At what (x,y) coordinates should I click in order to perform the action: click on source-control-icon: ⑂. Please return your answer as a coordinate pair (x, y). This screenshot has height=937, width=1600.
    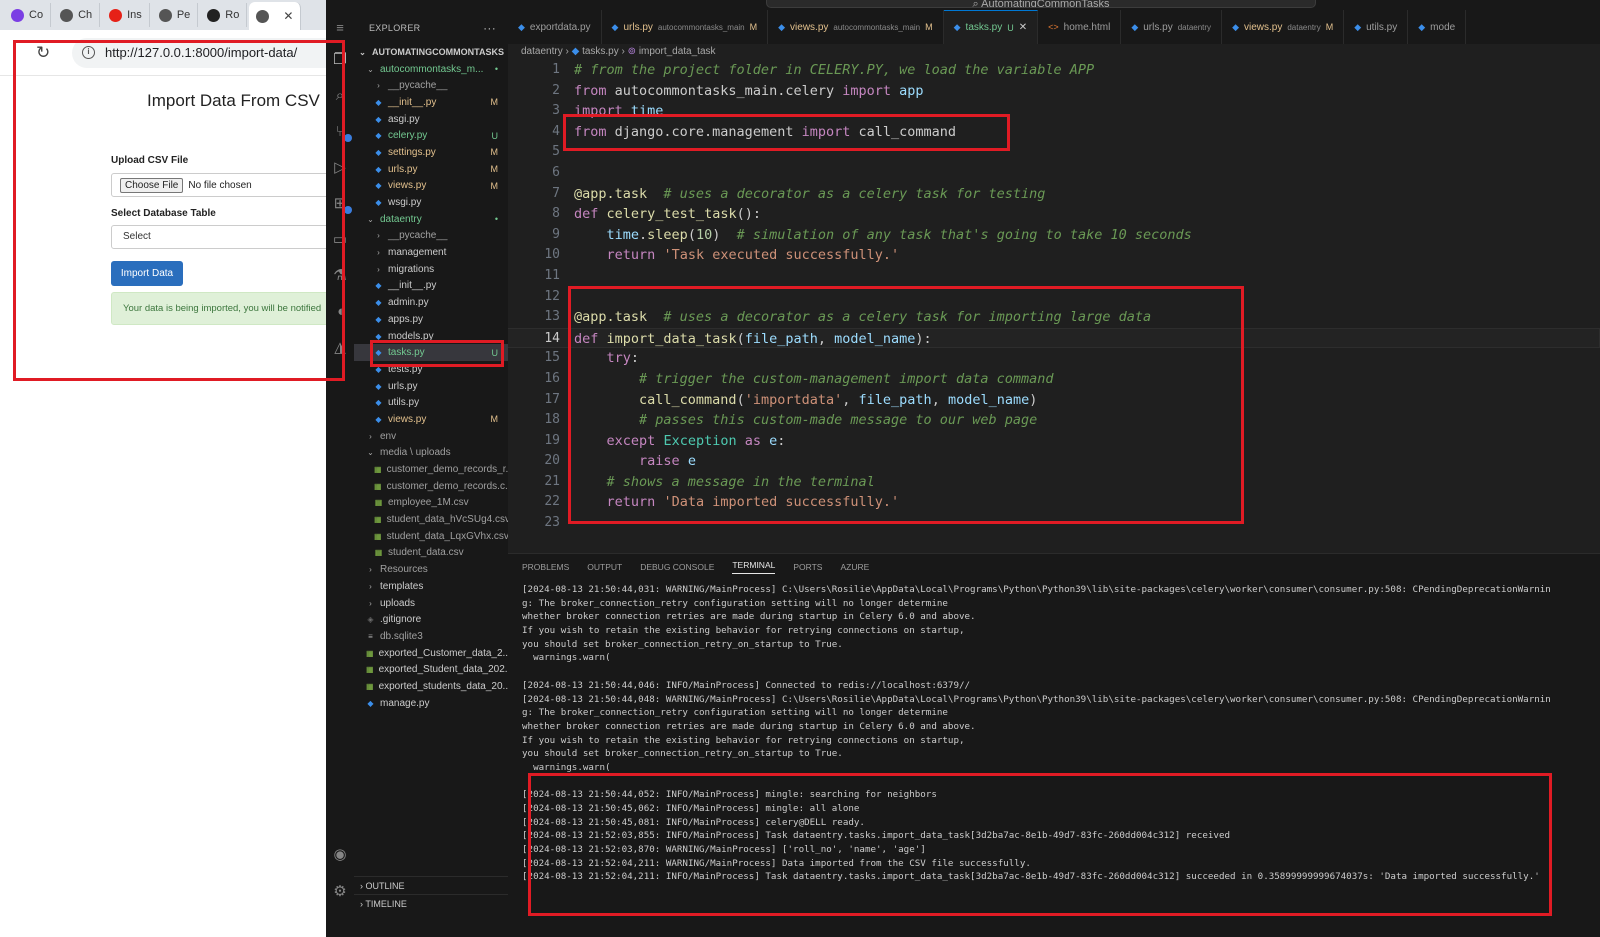
    Looking at the image, I should click on (341, 132).